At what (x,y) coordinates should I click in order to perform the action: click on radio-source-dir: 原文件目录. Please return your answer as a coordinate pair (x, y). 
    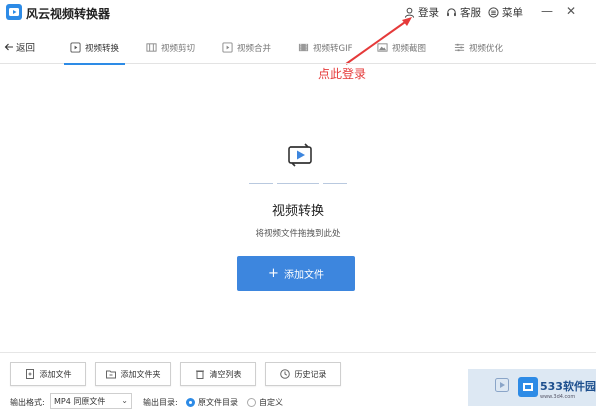
    Looking at the image, I should click on (212, 402).